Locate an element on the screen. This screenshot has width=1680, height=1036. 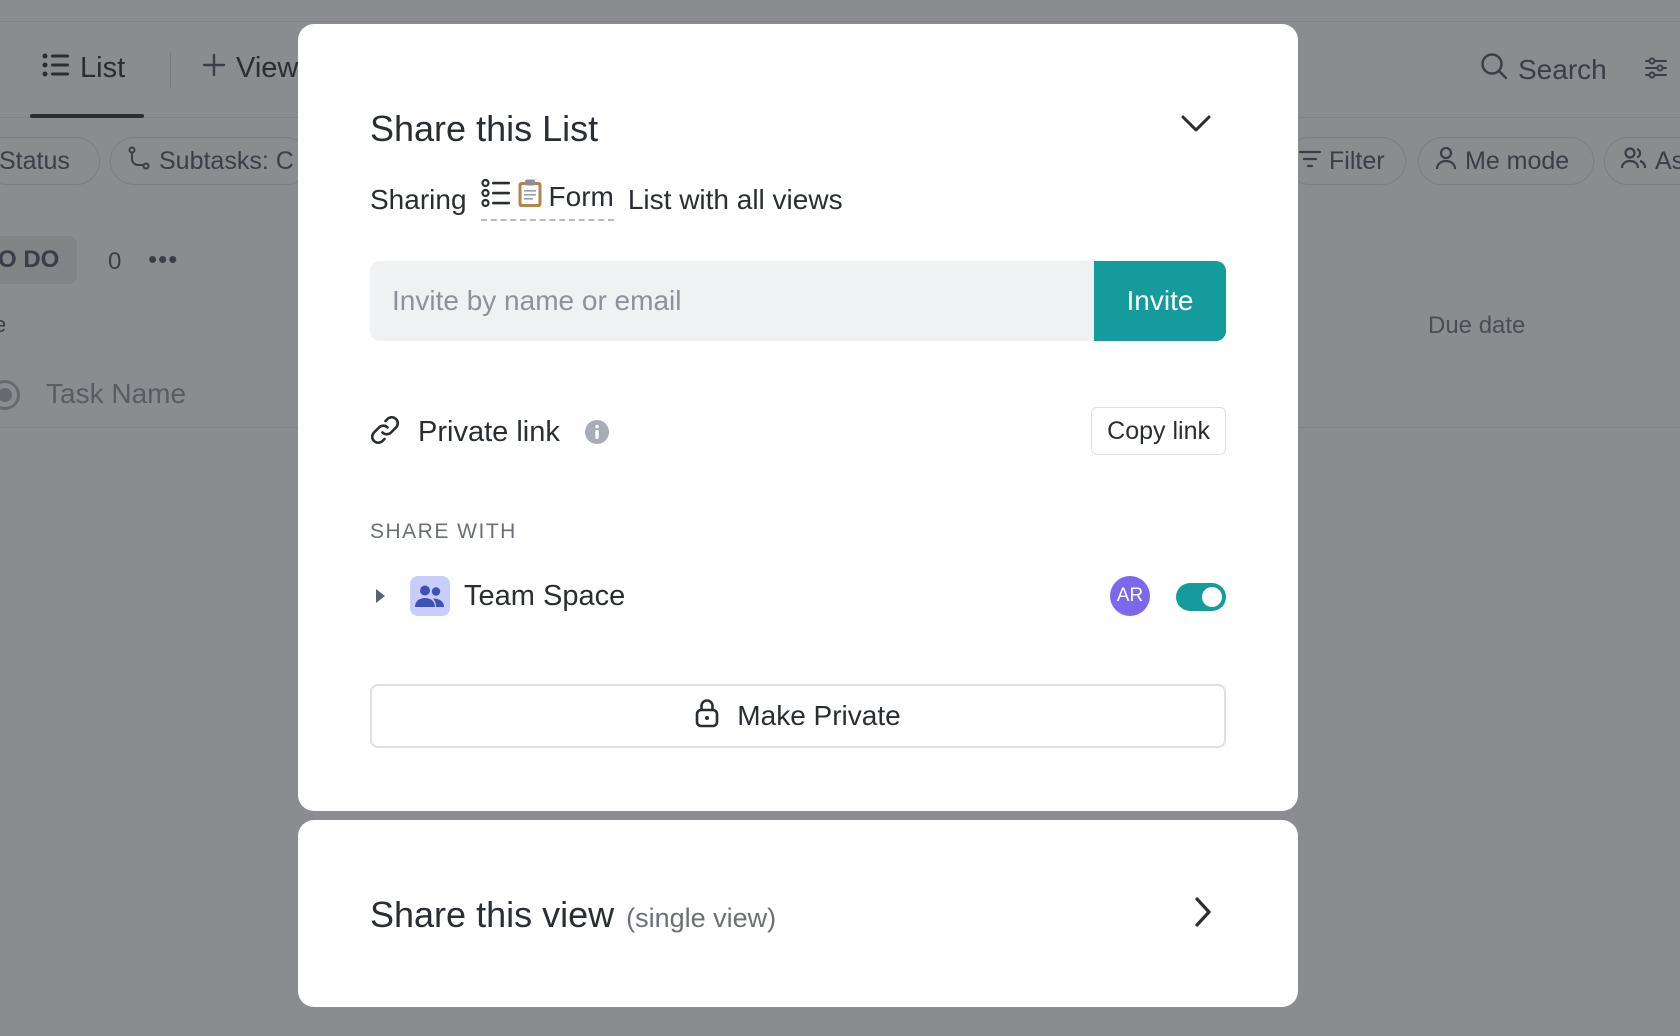
sharing-description: Sharing Form List with all views is located at coordinates (606, 199).